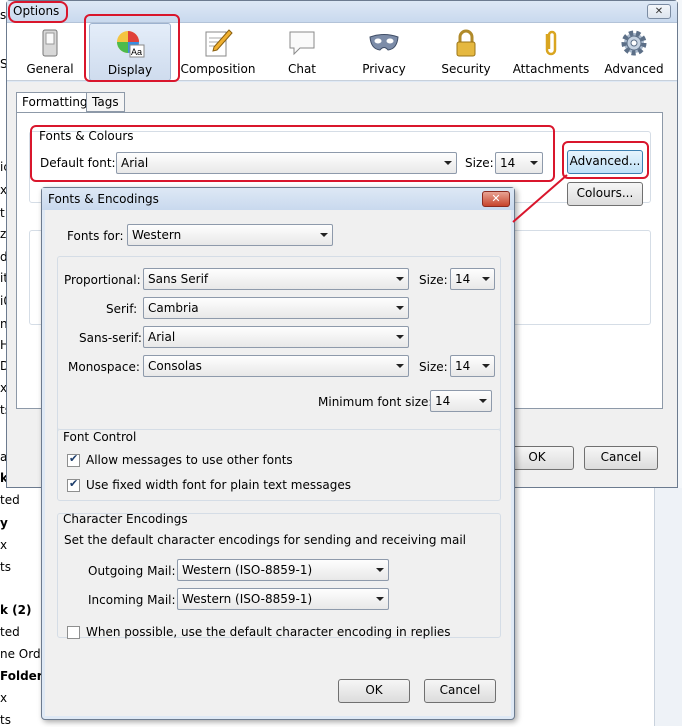  What do you see at coordinates (302, 43) in the screenshot?
I see `chat-bubble-icon` at bounding box center [302, 43].